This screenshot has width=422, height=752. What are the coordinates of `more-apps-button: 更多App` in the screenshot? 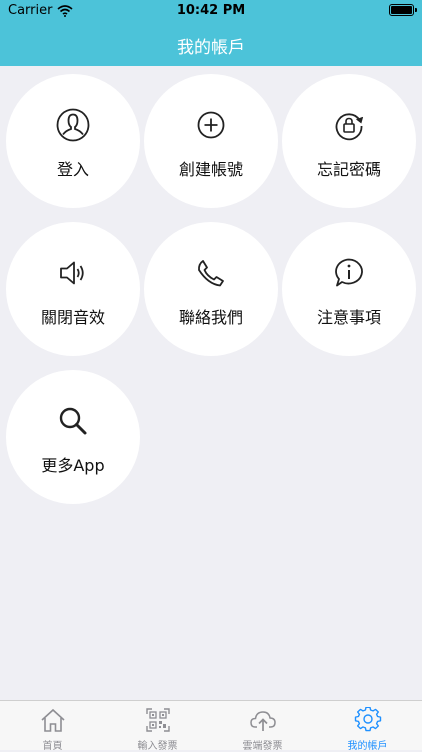 It's located at (73, 437).